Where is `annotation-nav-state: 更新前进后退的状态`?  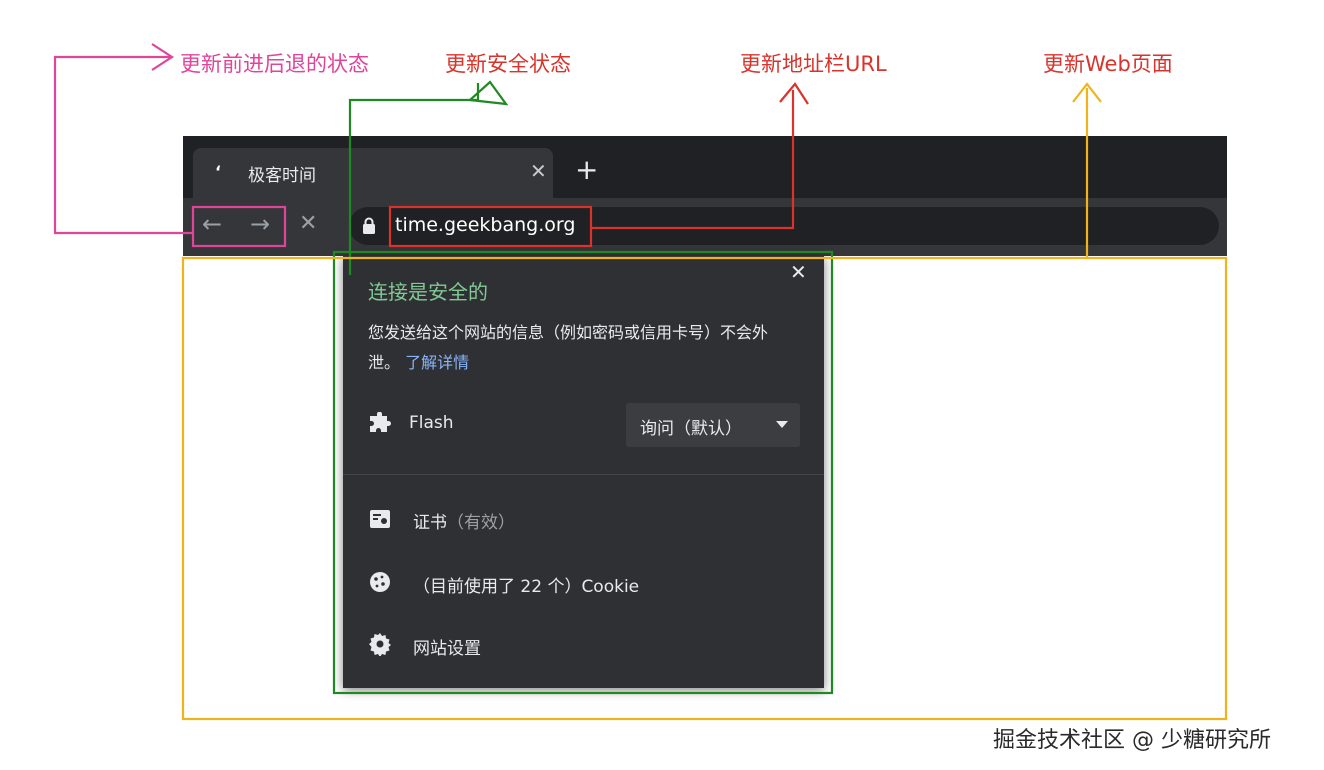
annotation-nav-state: 更新前进后退的状态 is located at coordinates (274, 64).